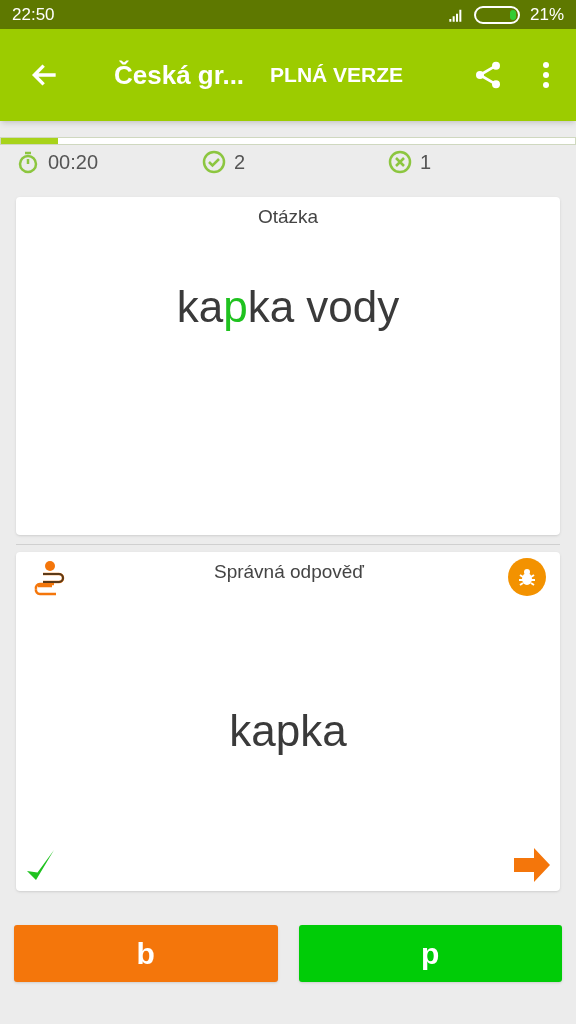 This screenshot has width=576, height=1024. What do you see at coordinates (28, 162) in the screenshot?
I see `stopwatch-icon` at bounding box center [28, 162].